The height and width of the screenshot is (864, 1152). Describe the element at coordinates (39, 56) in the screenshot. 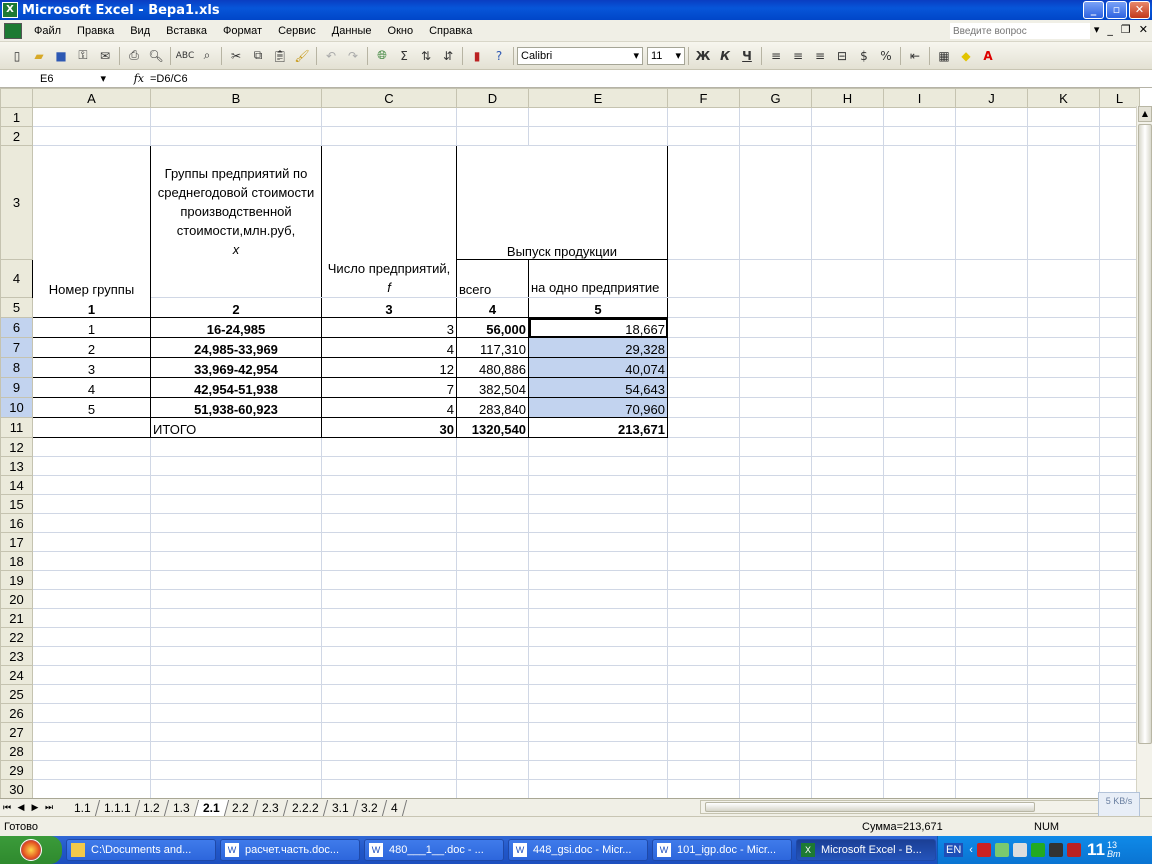

I see `open-icon: ▰` at that location.